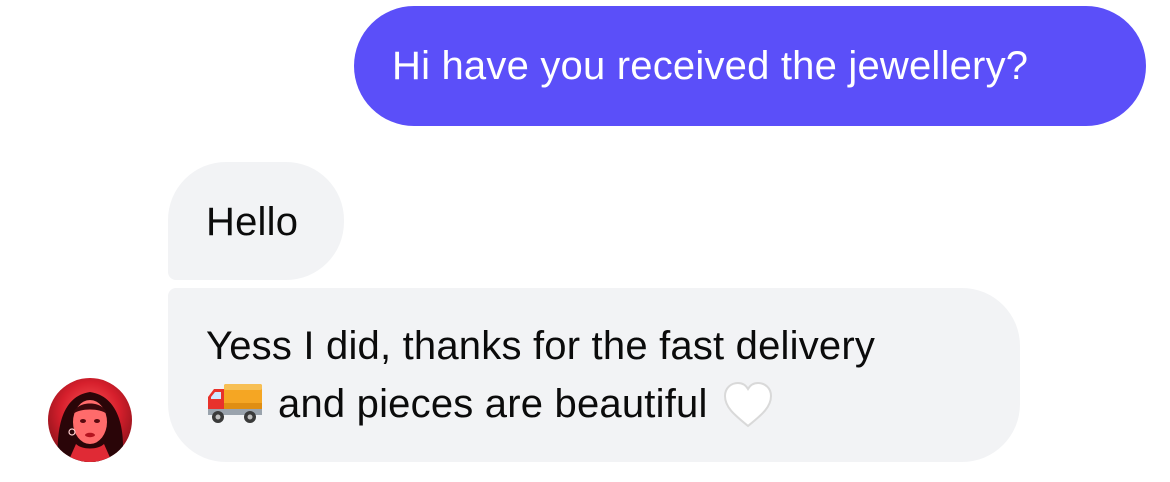 This screenshot has width=1170, height=482. What do you see at coordinates (235, 403) in the screenshot?
I see `delivery-truck-icon` at bounding box center [235, 403].